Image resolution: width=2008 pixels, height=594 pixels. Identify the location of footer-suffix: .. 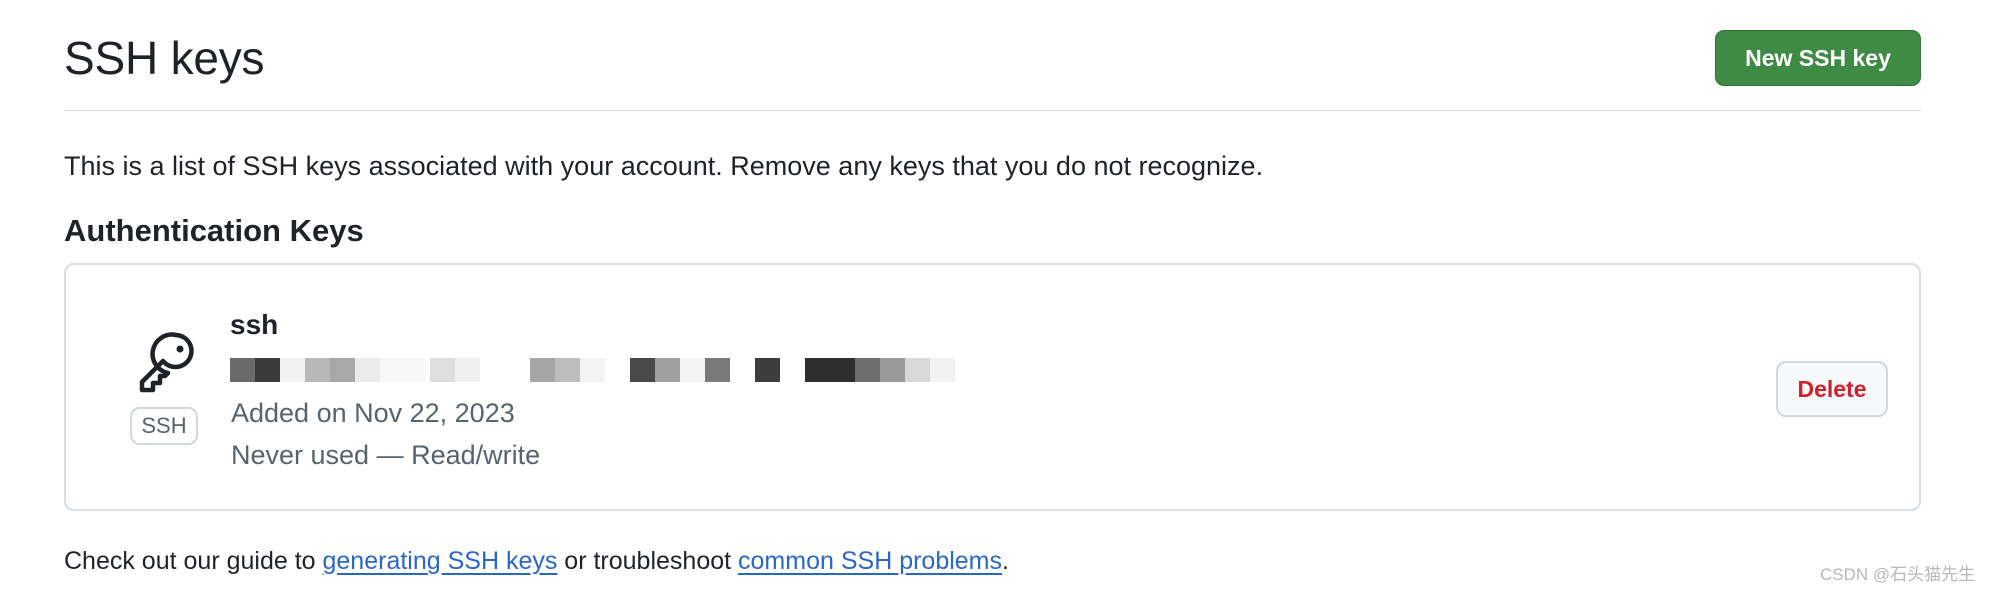
(1005, 561).